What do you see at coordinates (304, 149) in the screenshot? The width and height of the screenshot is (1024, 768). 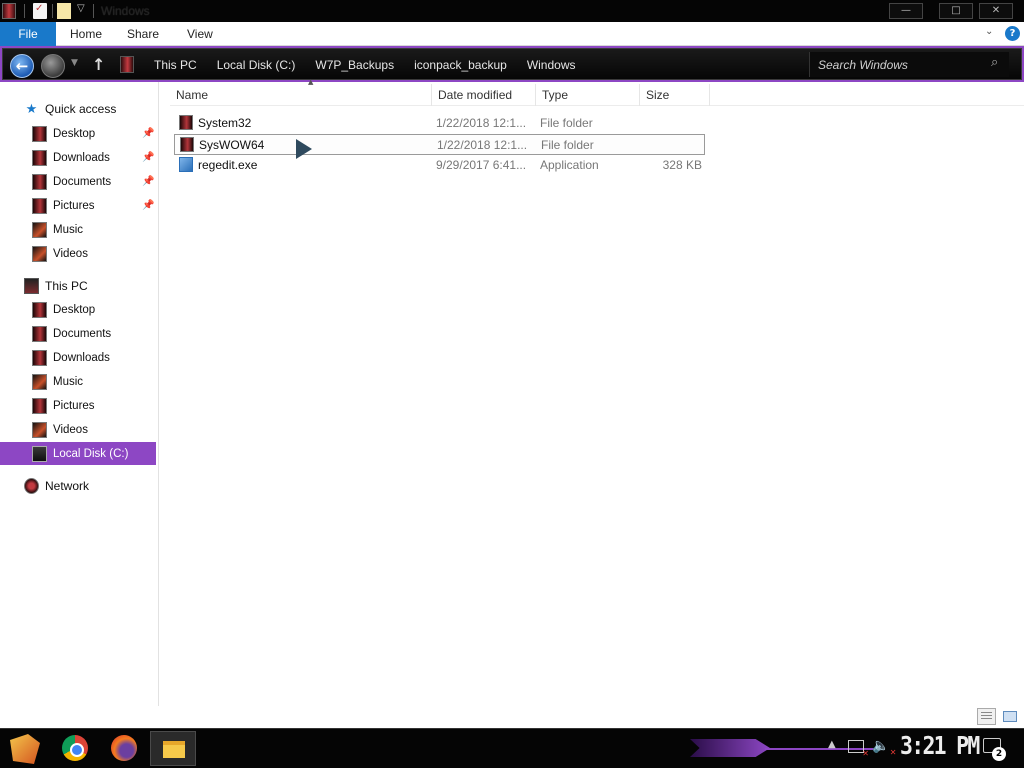 I see `mouse-pointer-icon` at bounding box center [304, 149].